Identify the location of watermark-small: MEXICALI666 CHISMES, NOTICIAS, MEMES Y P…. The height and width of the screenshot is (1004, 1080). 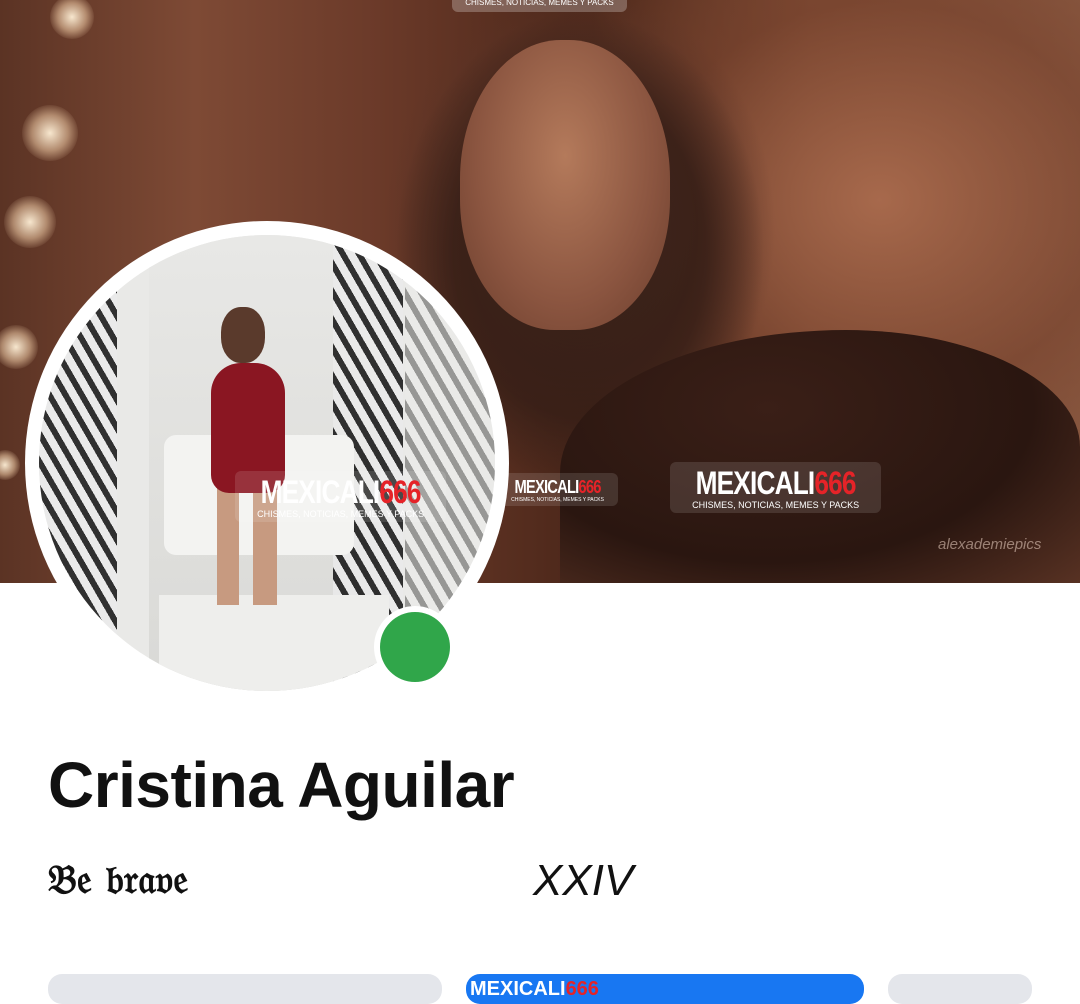
(558, 489).